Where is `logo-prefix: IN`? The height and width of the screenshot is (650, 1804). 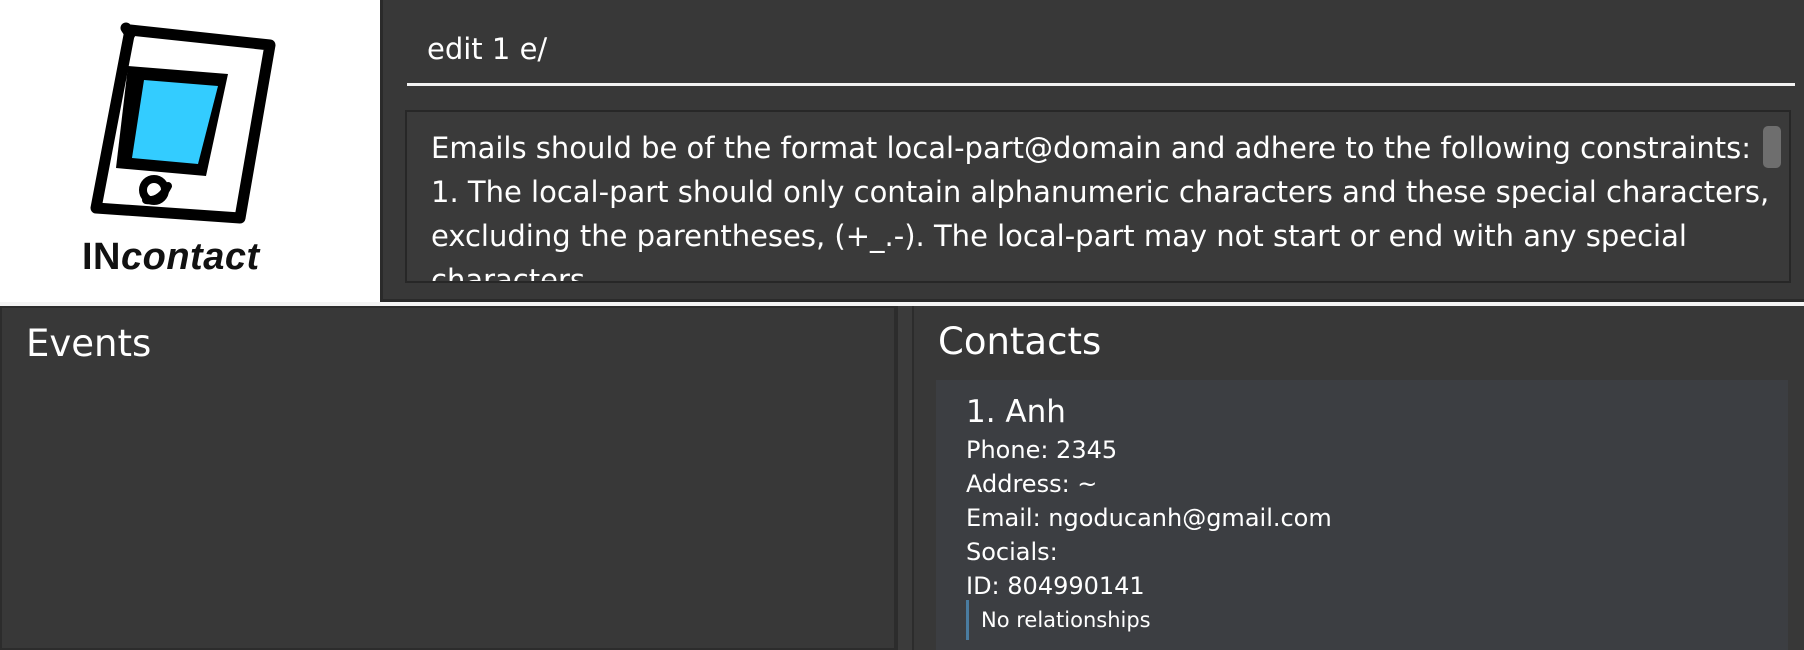
logo-prefix: IN is located at coordinates (101, 257).